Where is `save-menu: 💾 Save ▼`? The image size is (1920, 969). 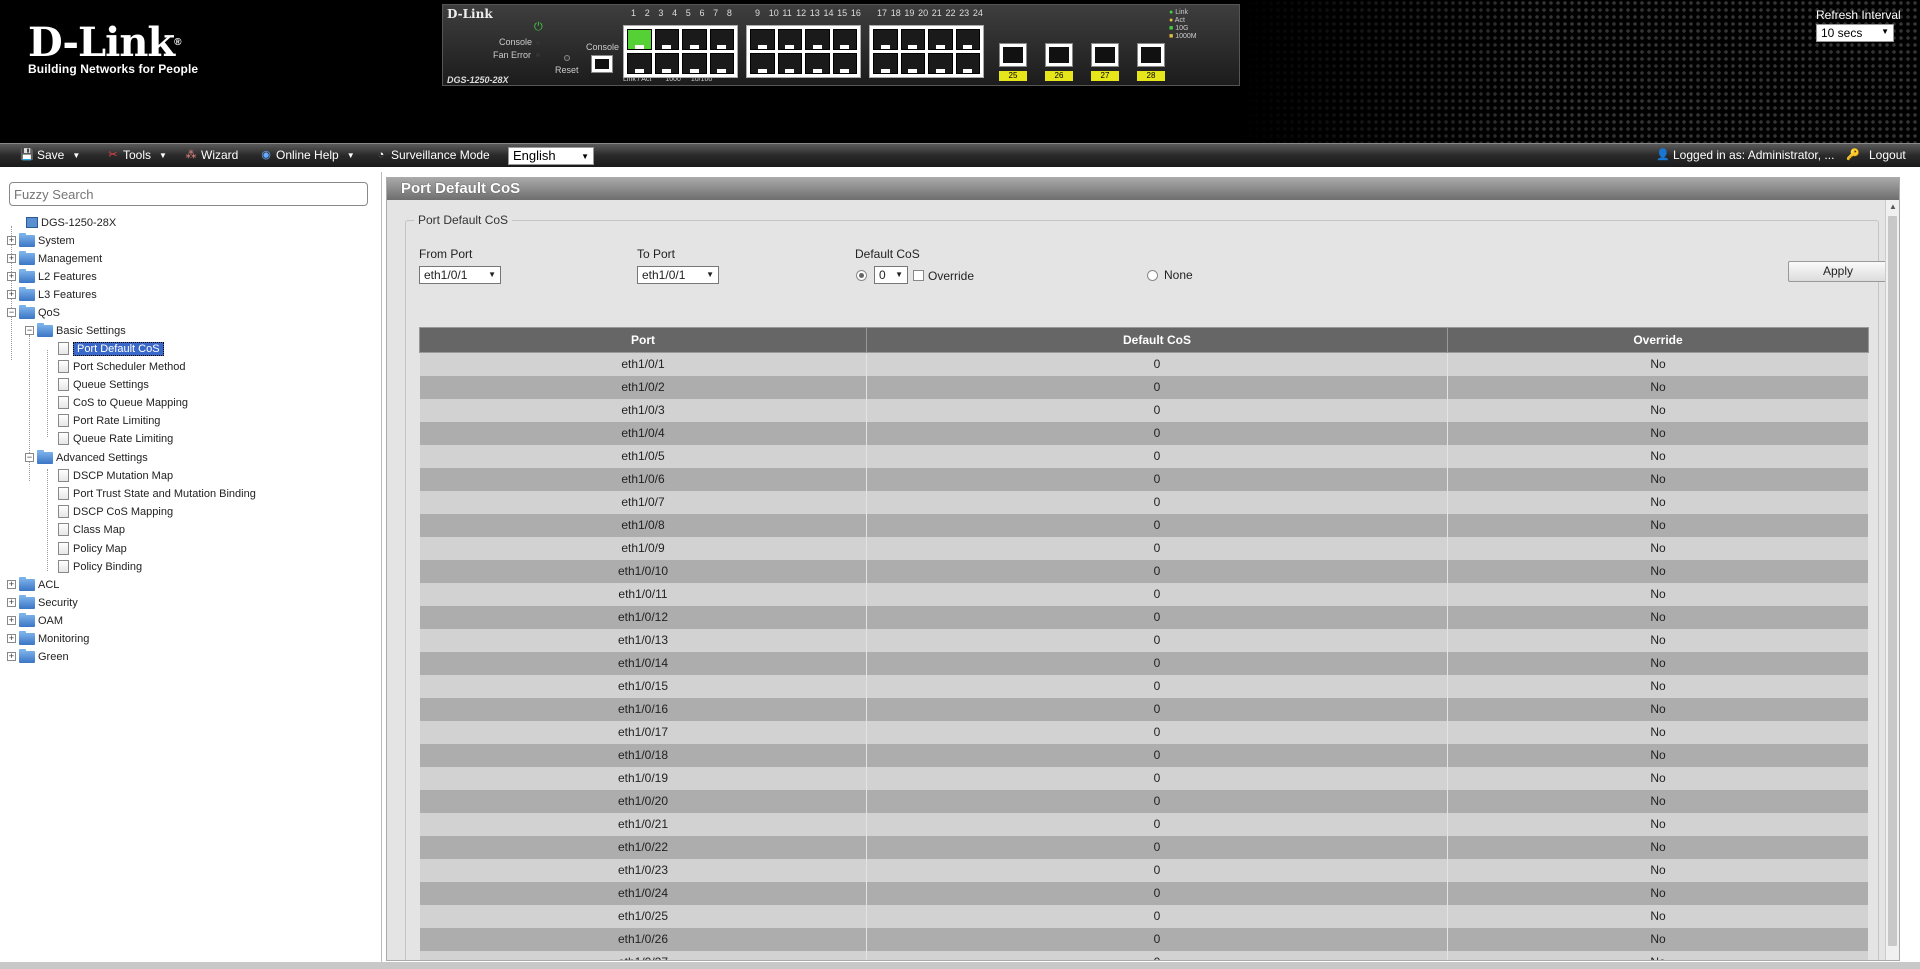 save-menu: 💾 Save ▼ is located at coordinates (50, 155).